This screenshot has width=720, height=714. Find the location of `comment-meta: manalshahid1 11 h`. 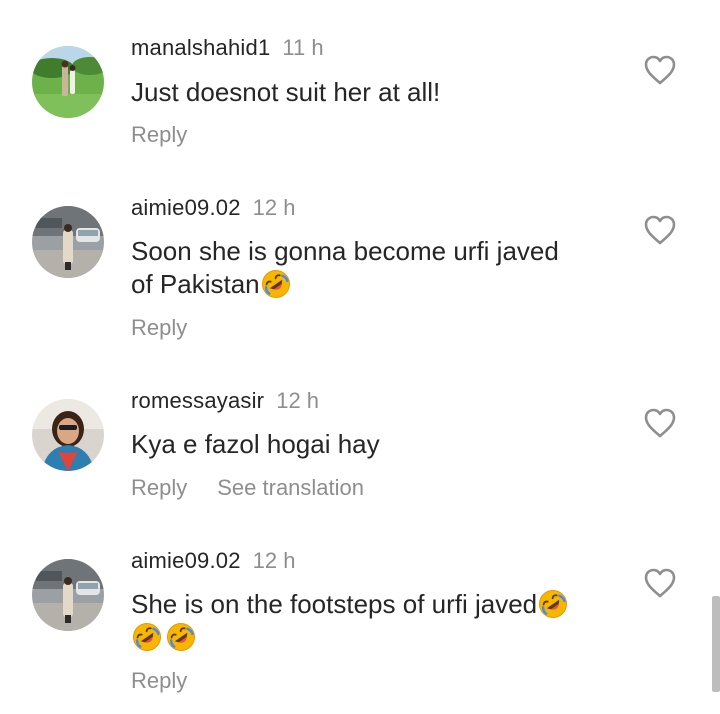

comment-meta: manalshahid1 11 h is located at coordinates (227, 48).